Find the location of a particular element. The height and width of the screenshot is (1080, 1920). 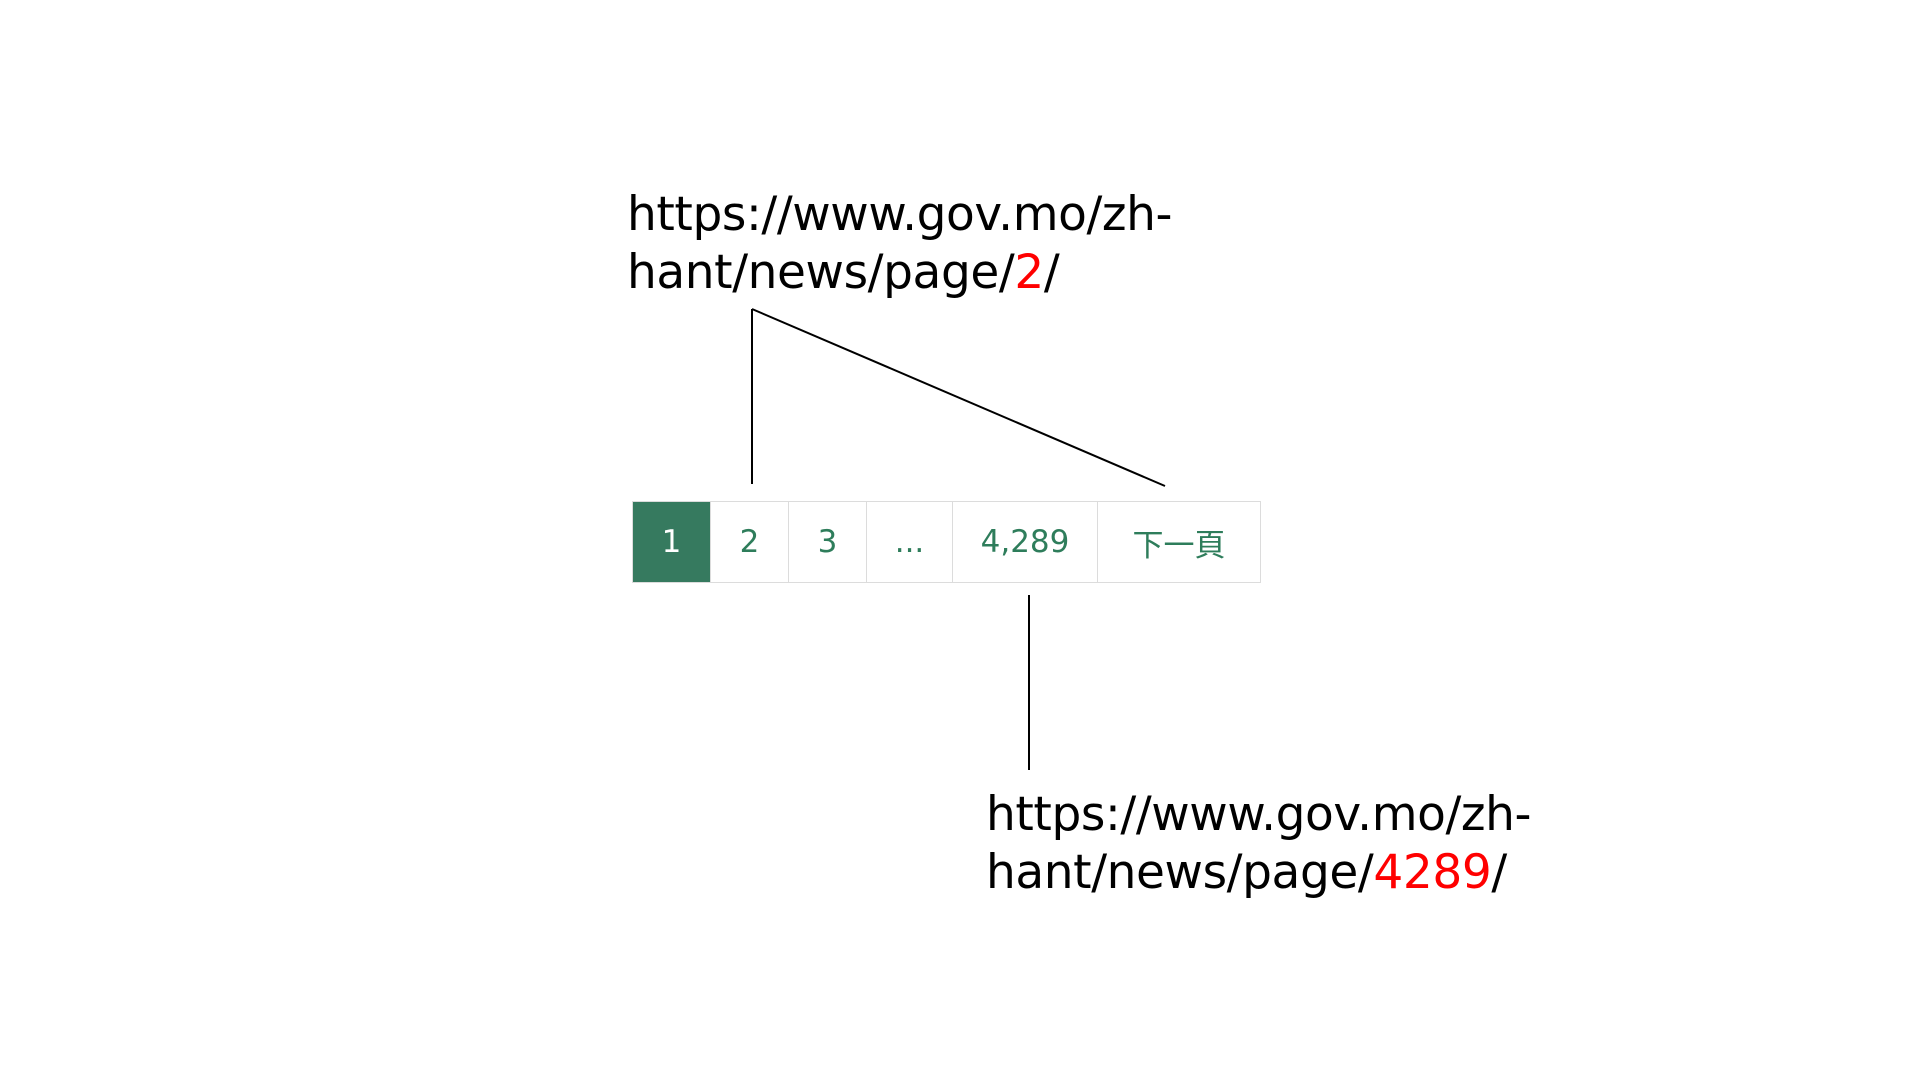

url-line-2: hant/news/page/2/ is located at coordinates (899, 273).